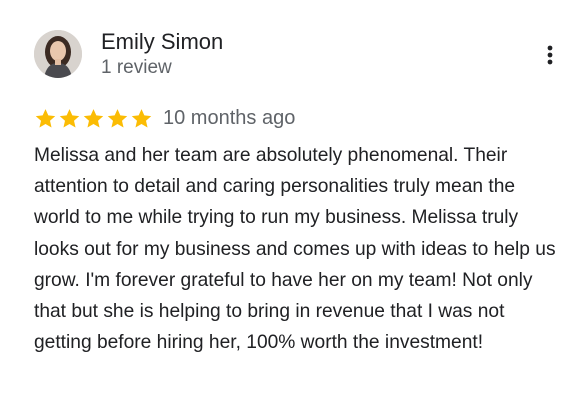  Describe the element at coordinates (162, 42) in the screenshot. I see `reviewer-name: Emily Simon` at that location.